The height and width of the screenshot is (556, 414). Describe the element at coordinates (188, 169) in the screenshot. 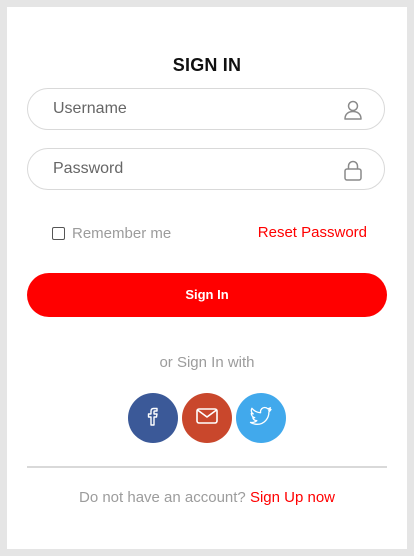

I see `password-input` at that location.